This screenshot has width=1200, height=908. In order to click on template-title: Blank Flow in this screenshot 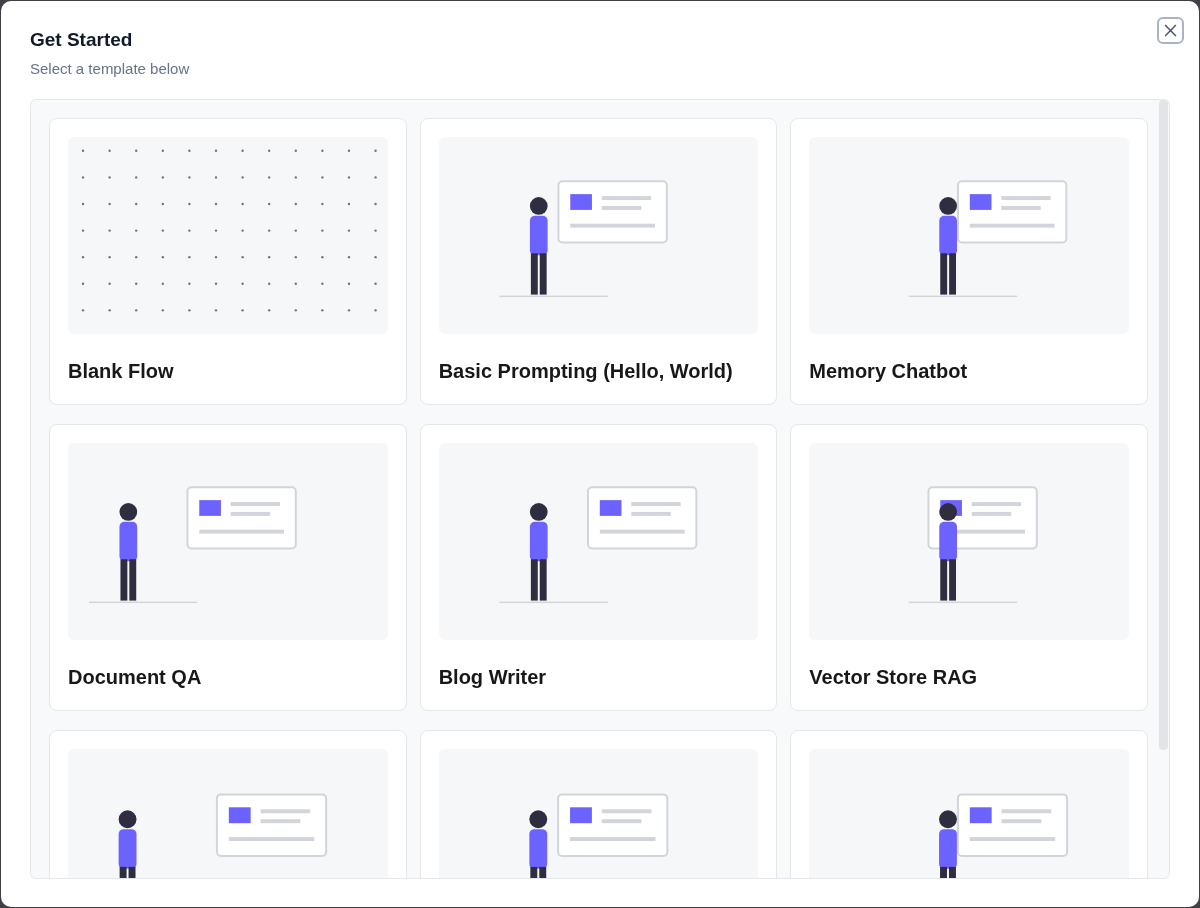, I will do `click(121, 372)`.